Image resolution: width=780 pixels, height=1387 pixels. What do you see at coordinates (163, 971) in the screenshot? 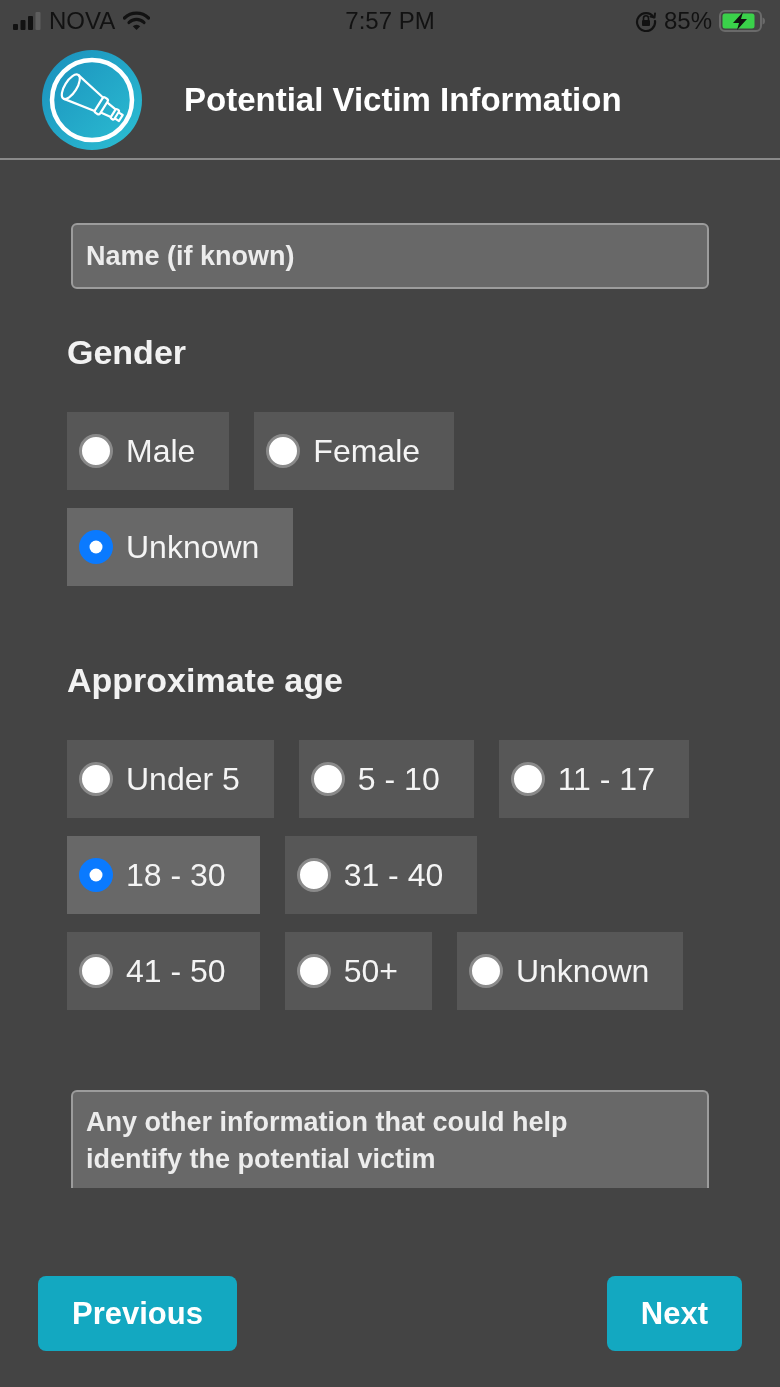
I see `radio-option: 41 - 50` at bounding box center [163, 971].